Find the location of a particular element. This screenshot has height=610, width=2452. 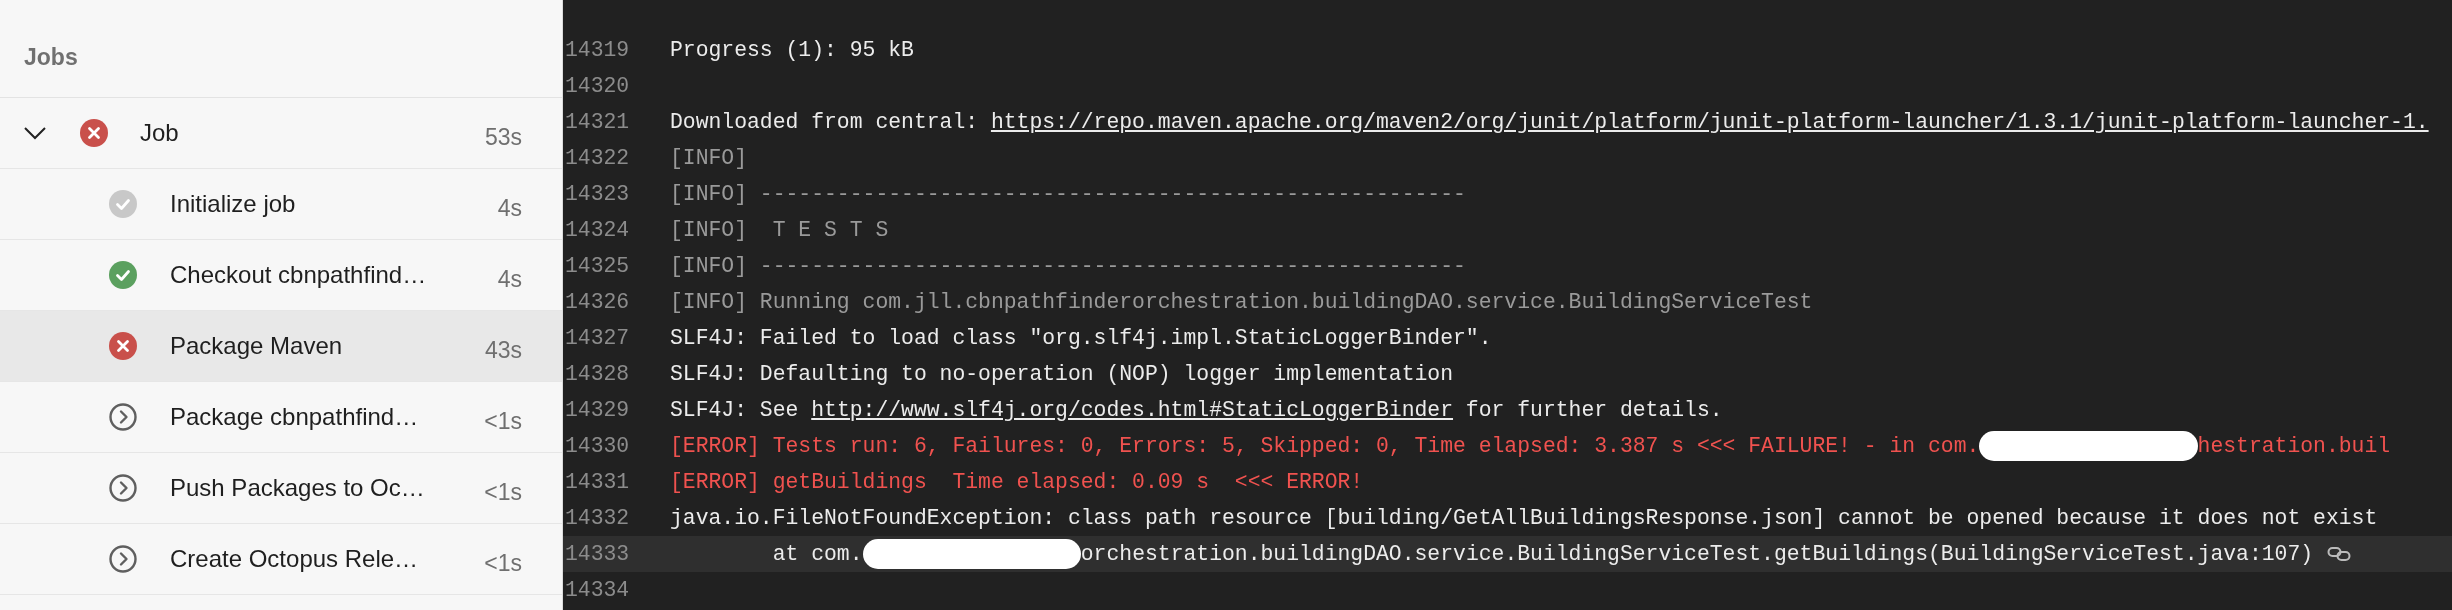

log-text: at com. is located at coordinates (817, 554).